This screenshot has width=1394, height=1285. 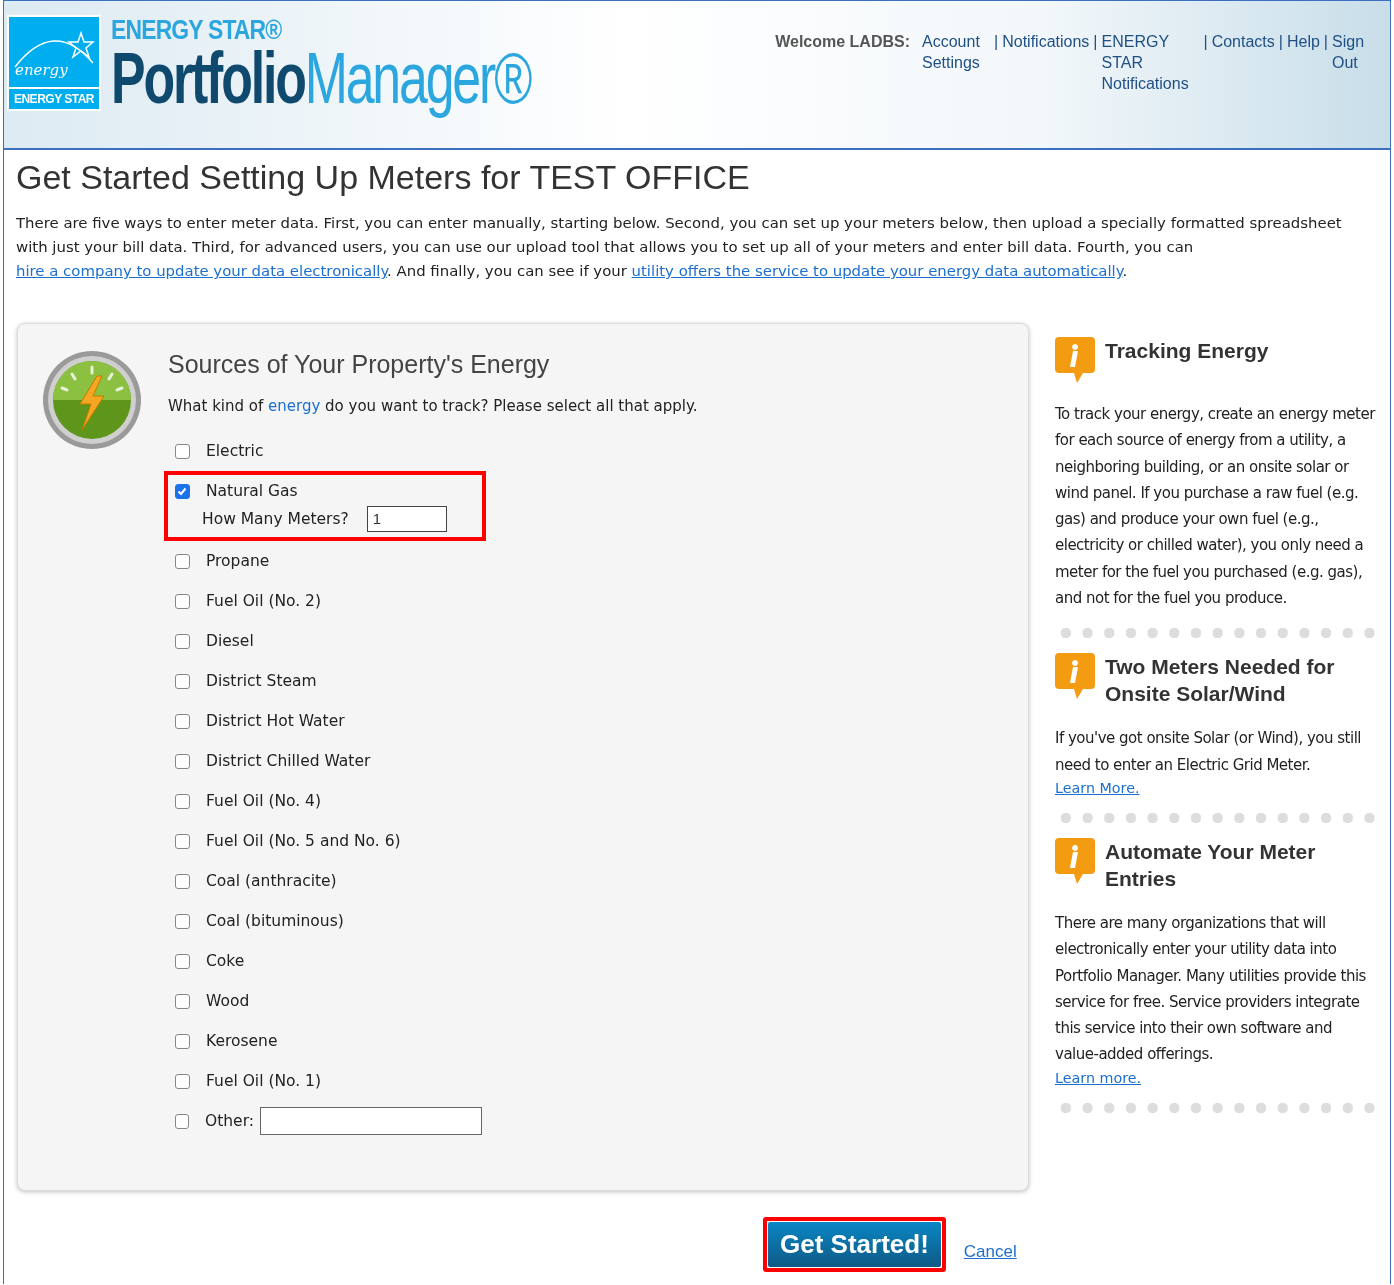 I want to click on cancel-link: Cancel, so click(x=990, y=1252).